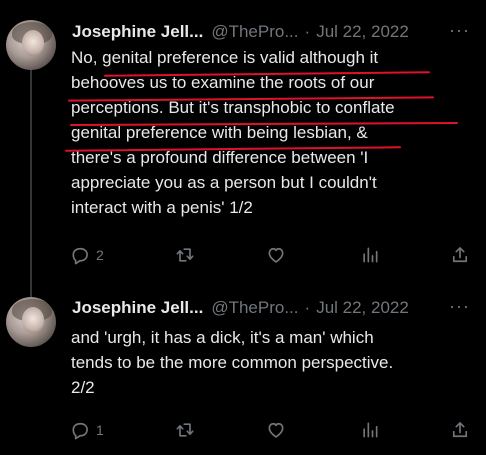  I want to click on reply-count: 2, so click(100, 255).